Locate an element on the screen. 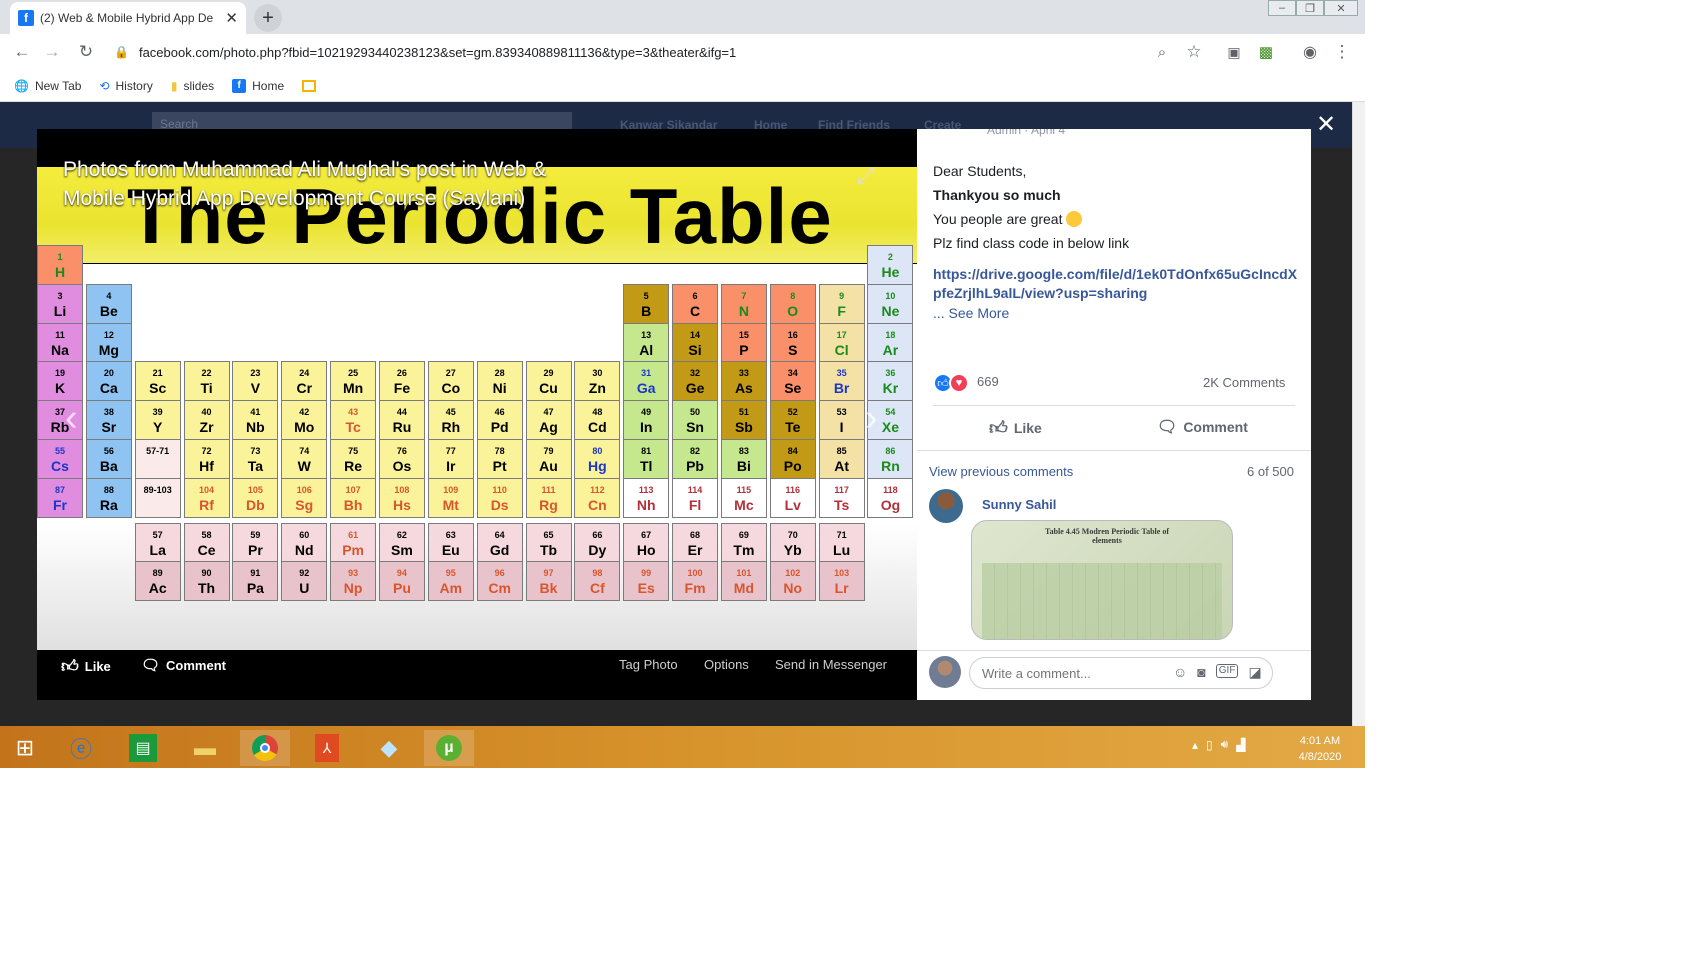 The height and width of the screenshot is (960, 1707). commenter-name: Sunny Sahil is located at coordinates (1019, 504).